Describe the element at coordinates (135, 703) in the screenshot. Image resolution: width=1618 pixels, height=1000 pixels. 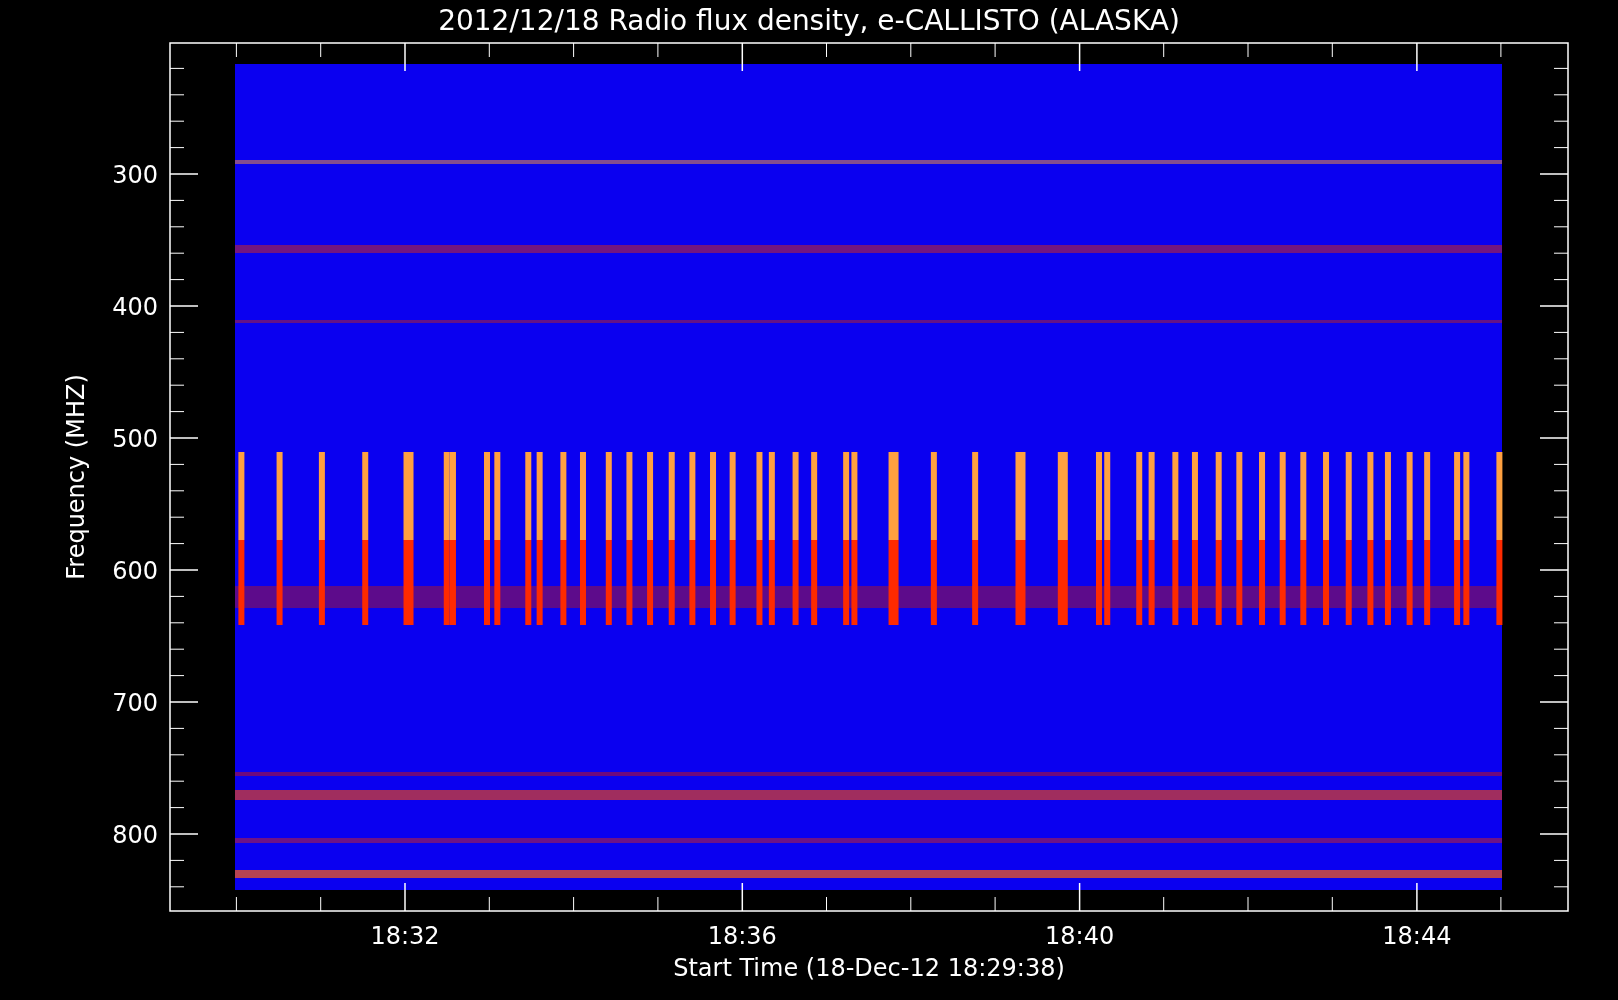
I see `y-tick-label: 700` at that location.